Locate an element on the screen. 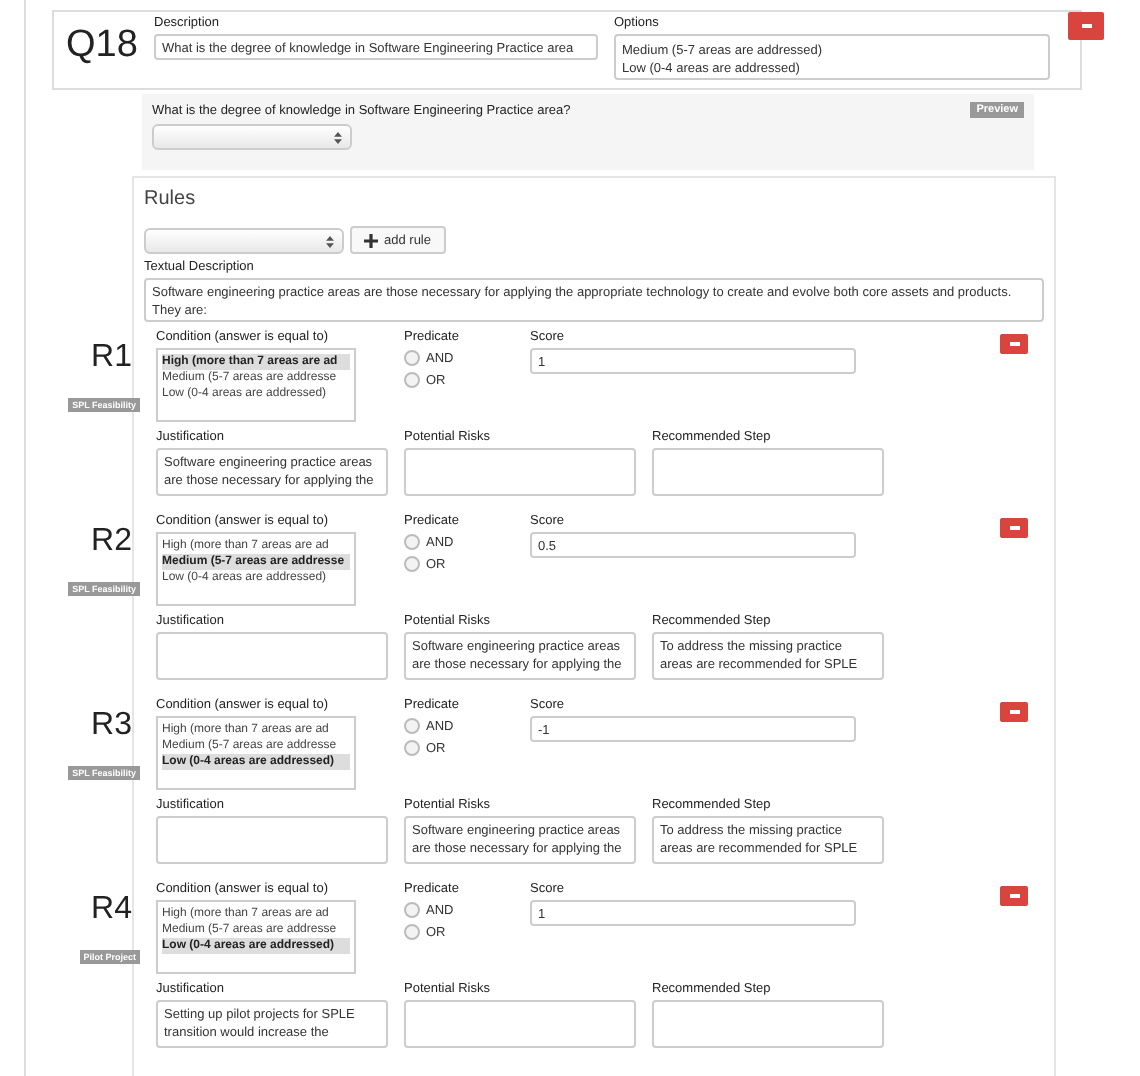 The width and height of the screenshot is (1140, 1076). rule-number: R2 is located at coordinates (111, 542).